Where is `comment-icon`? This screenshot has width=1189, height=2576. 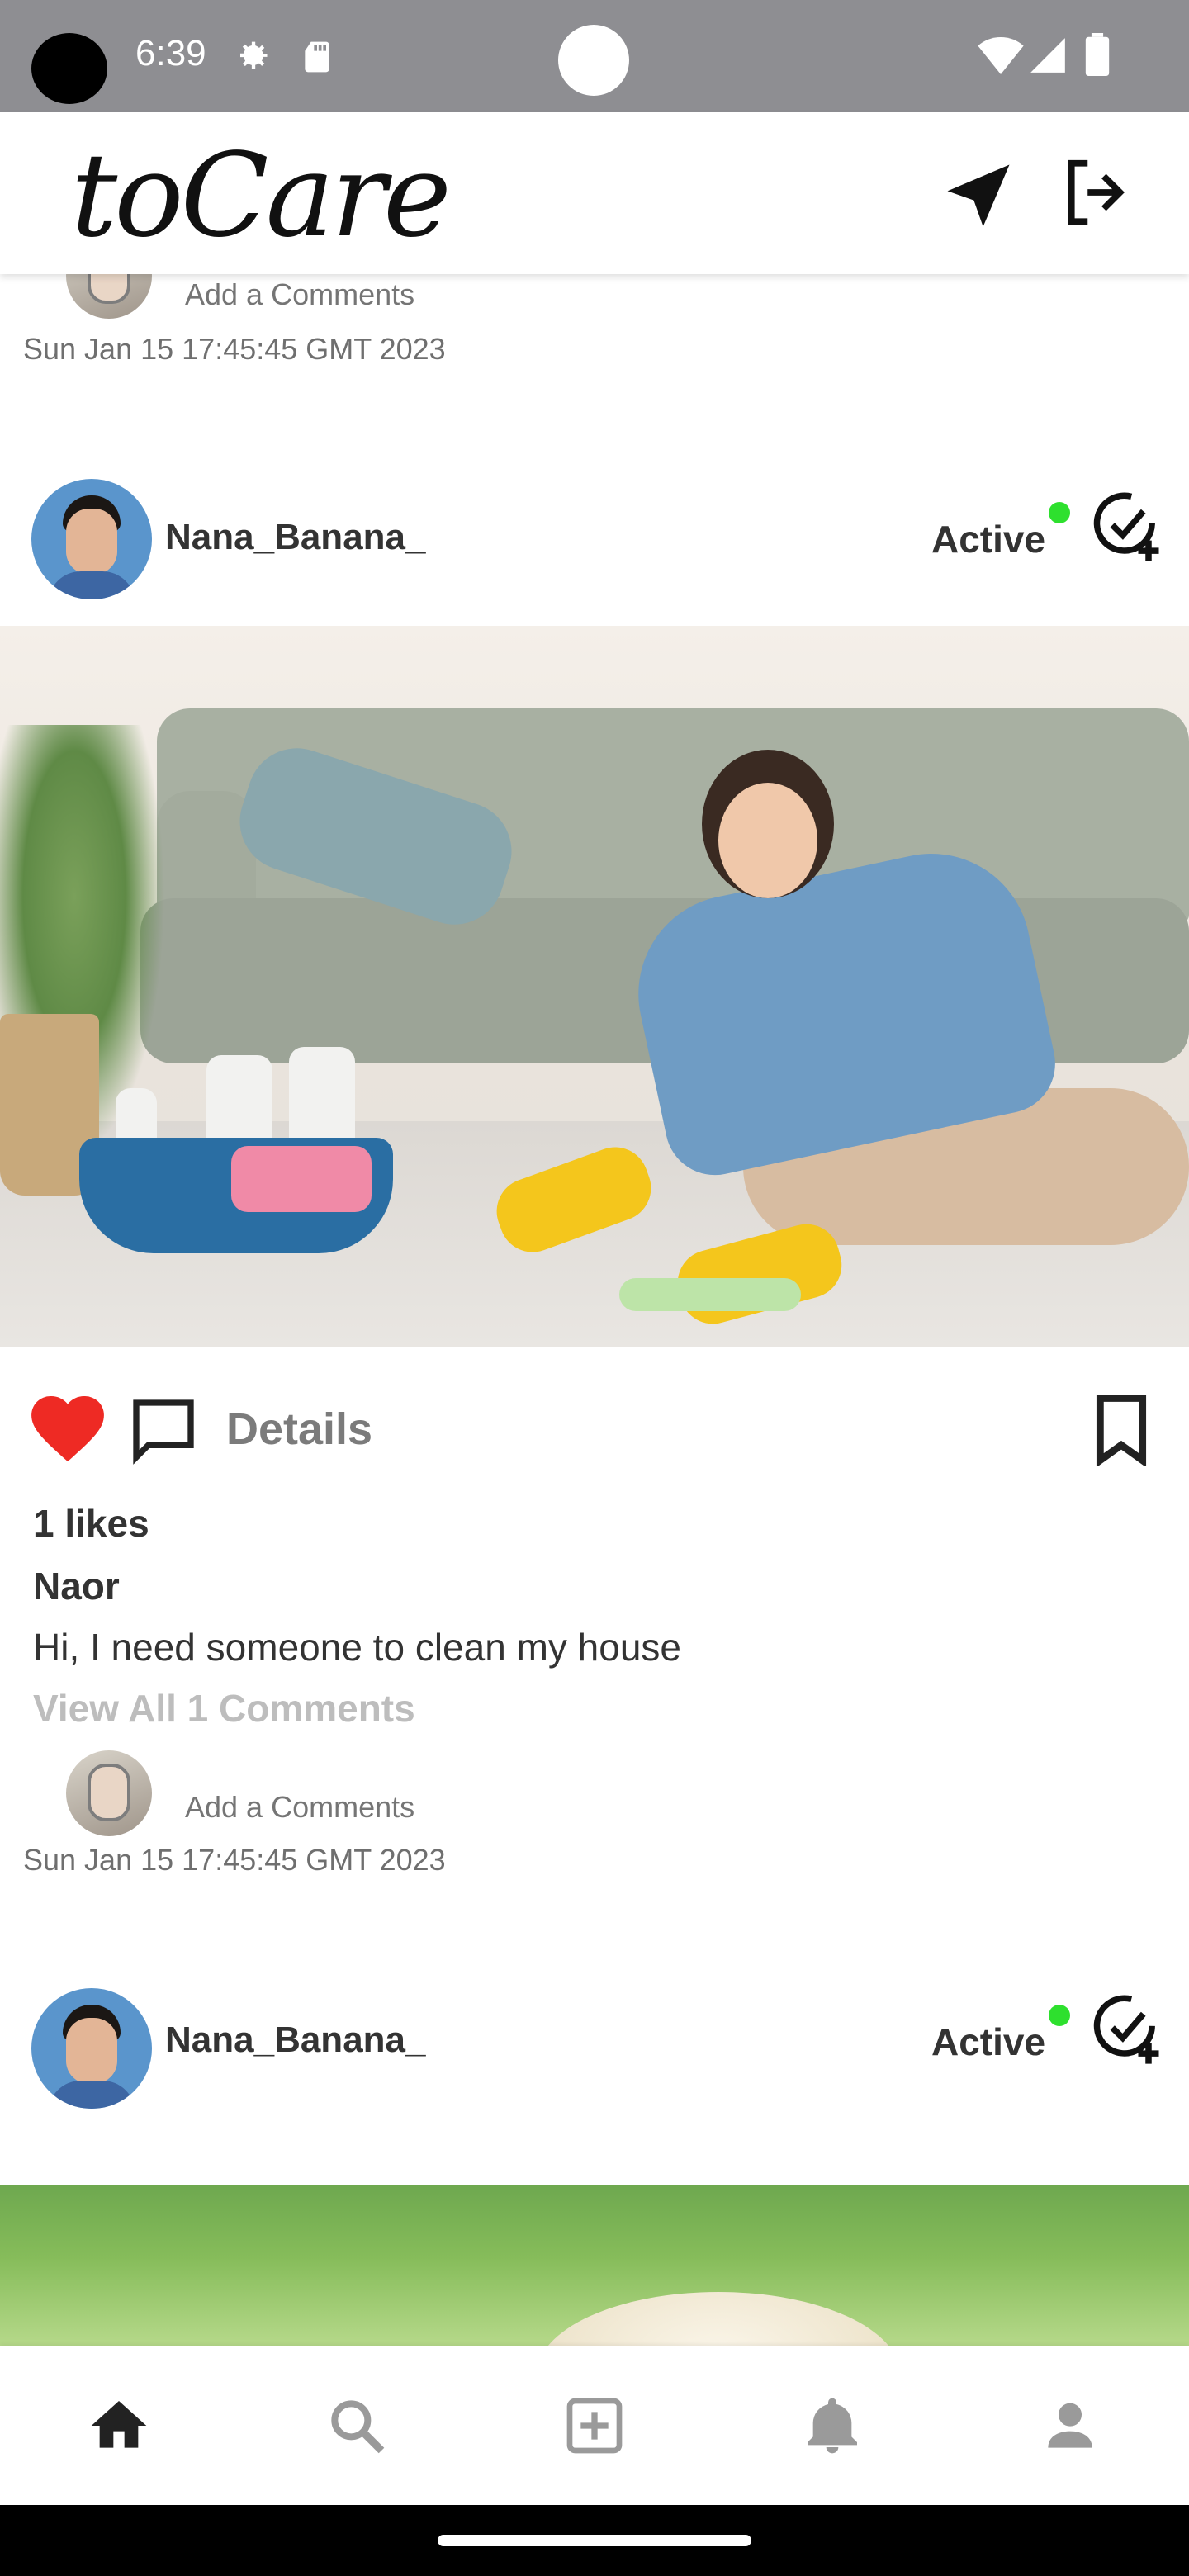 comment-icon is located at coordinates (163, 1430).